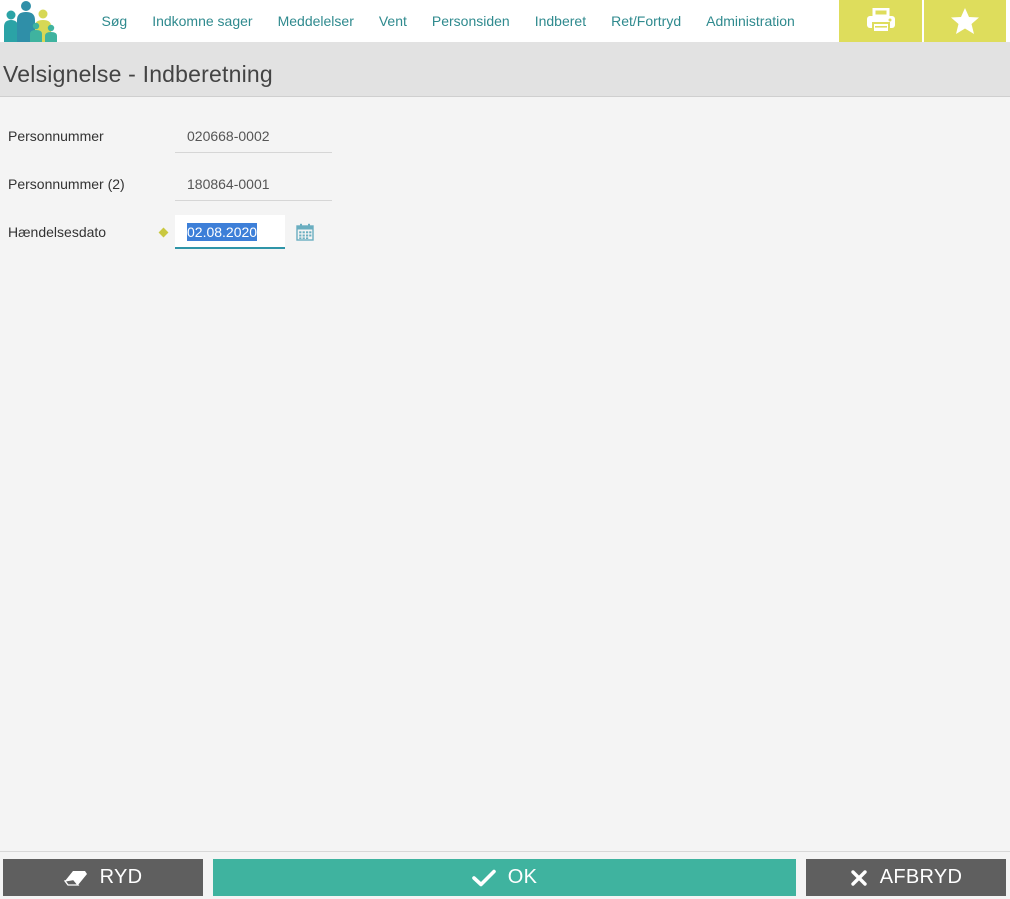 The width and height of the screenshot is (1010, 899). I want to click on eraser-icon, so click(75, 878).